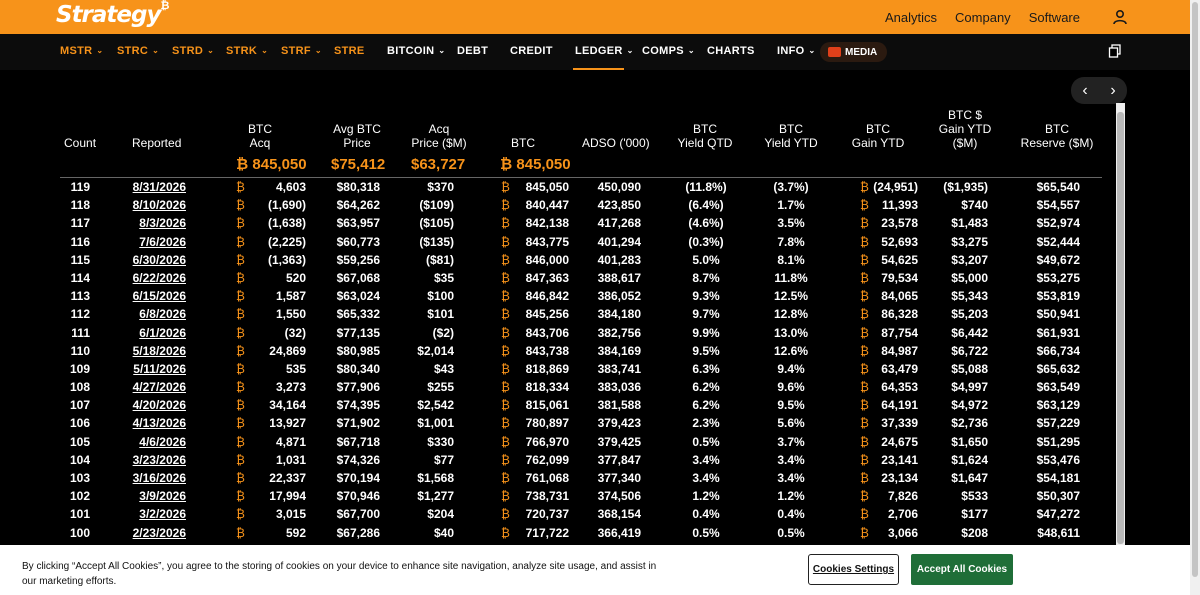 This screenshot has height=595, width=1200. I want to click on cell-adso: 379,425, so click(619, 441).